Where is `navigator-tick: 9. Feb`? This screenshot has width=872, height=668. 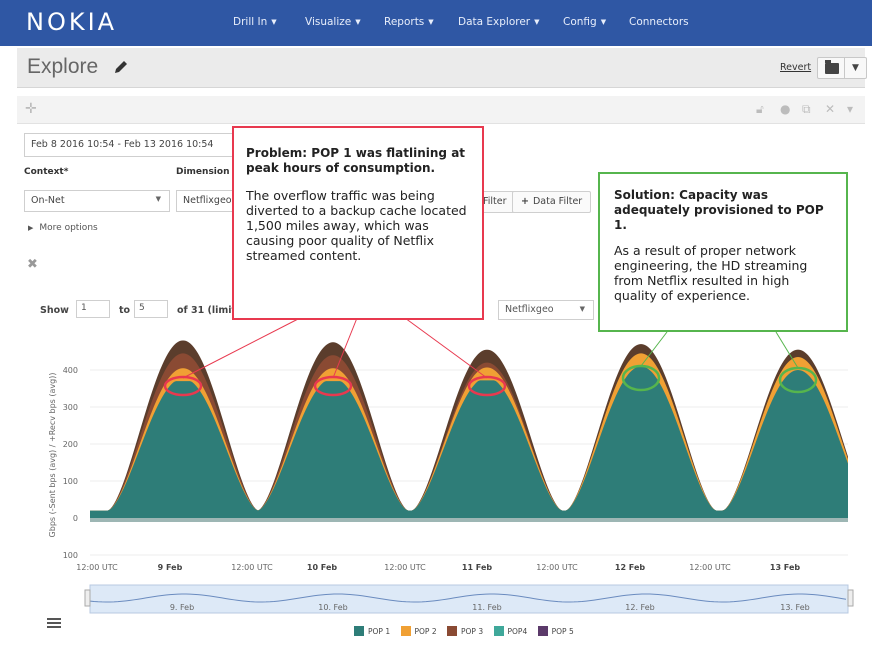
navigator-tick: 9. Feb is located at coordinates (182, 607).